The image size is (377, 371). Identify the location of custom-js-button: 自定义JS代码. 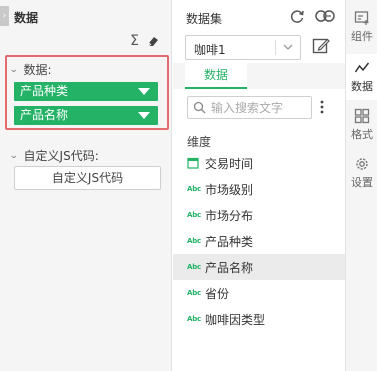
(87, 178).